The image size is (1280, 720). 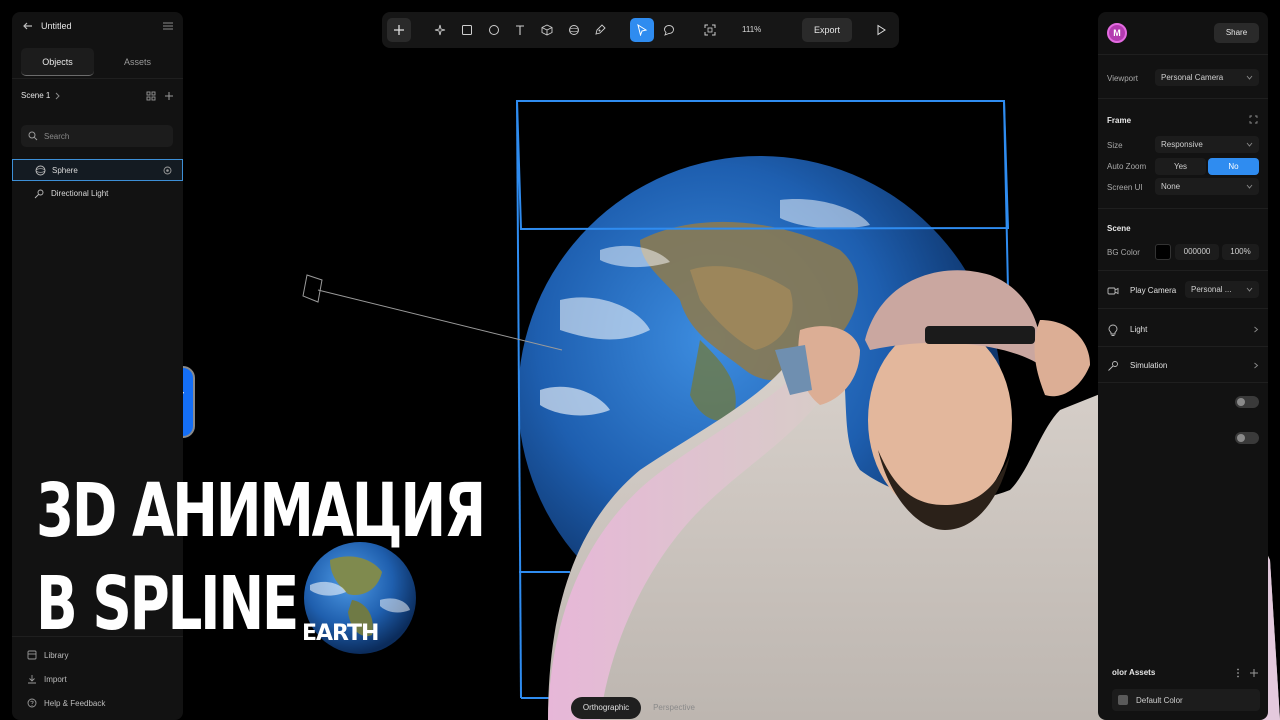 I want to click on bg-color-hex-field: 000000, so click(x=1197, y=252).